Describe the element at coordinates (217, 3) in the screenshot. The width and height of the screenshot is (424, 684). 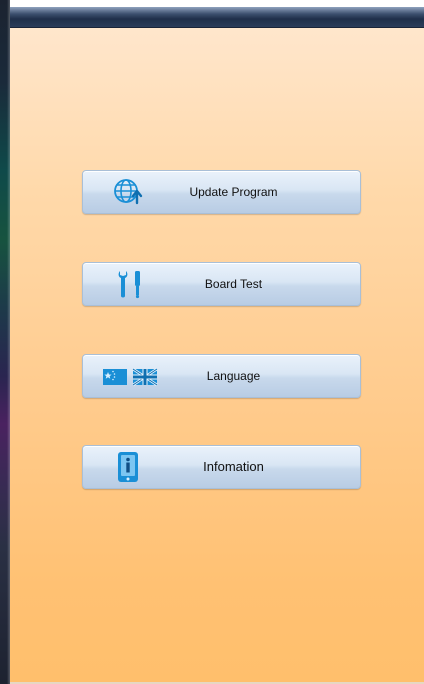
I see `top-strip` at that location.